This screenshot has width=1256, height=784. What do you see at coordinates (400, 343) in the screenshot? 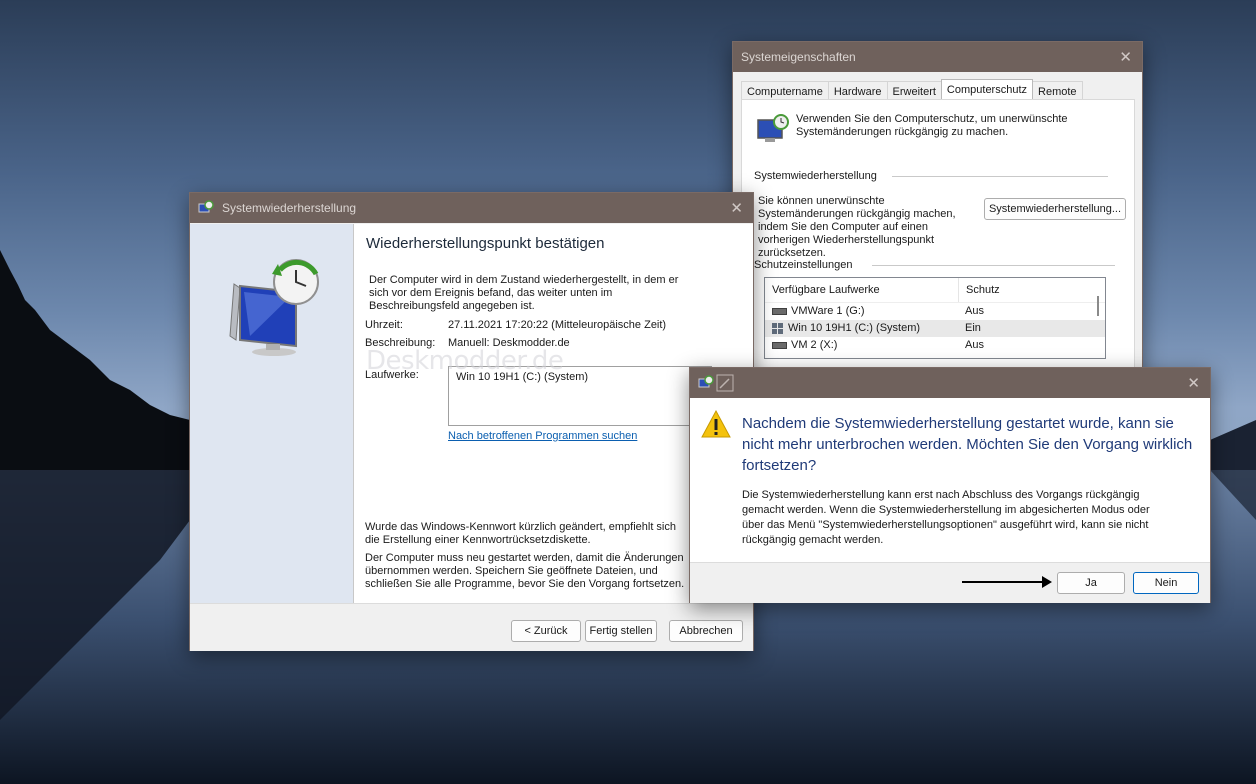
I see `description-label: Beschreibung:` at bounding box center [400, 343].